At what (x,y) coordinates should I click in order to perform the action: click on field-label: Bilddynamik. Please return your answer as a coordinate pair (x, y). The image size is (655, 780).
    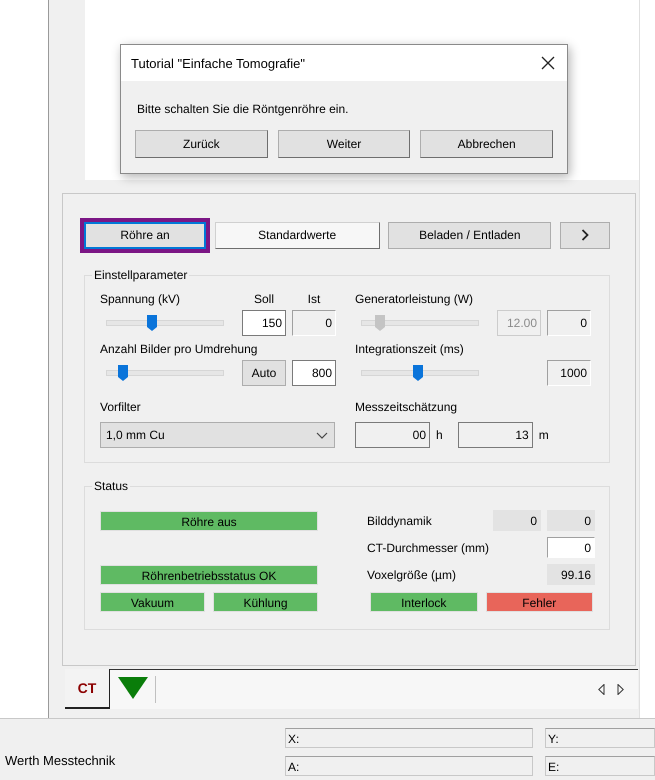
    Looking at the image, I should click on (400, 521).